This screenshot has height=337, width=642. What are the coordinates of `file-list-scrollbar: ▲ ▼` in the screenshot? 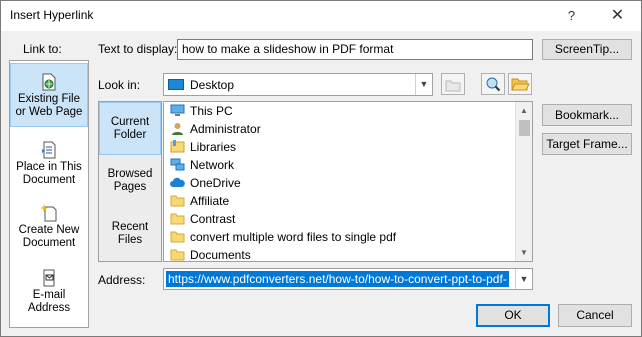 It's located at (523, 181).